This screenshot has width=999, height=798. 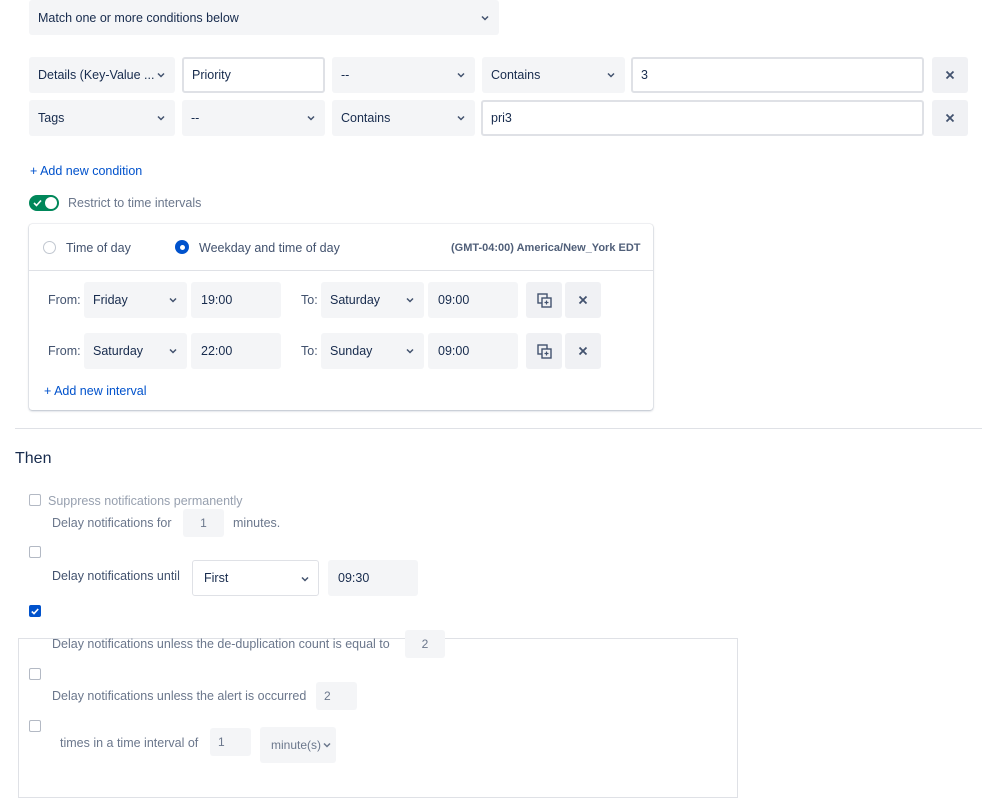 I want to click on condition-1-not-select: --, so click(x=403, y=75).